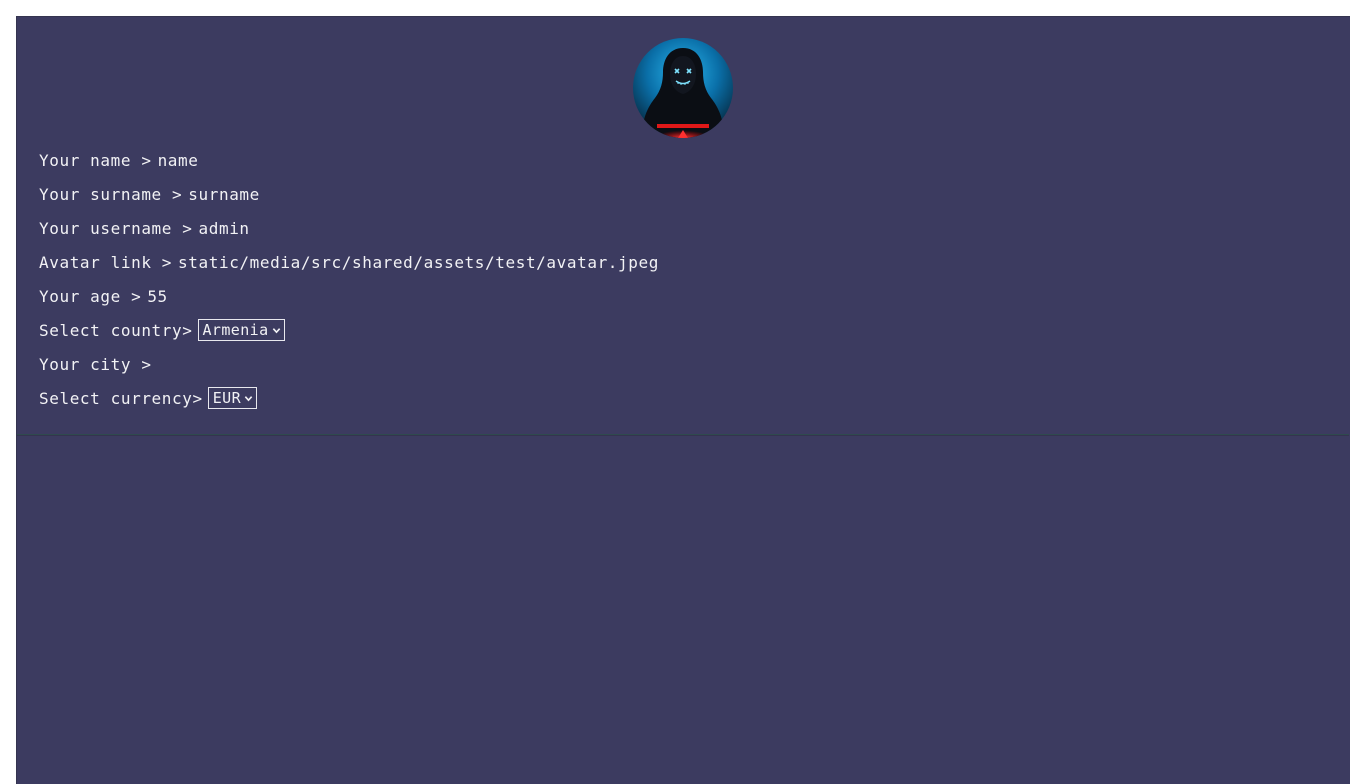  What do you see at coordinates (106, 262) in the screenshot?
I see `avatar-link-label: Avatar link >` at bounding box center [106, 262].